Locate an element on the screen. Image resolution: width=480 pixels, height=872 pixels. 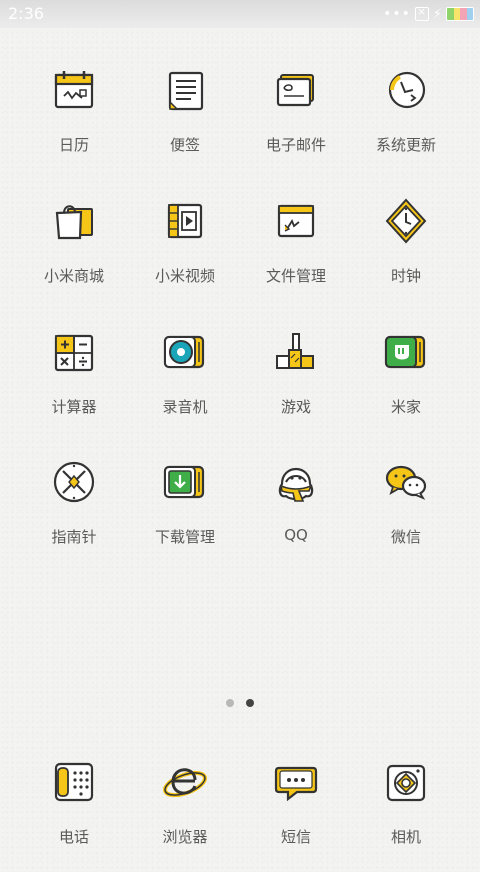
app-label: 浏览器 is located at coordinates (185, 837).